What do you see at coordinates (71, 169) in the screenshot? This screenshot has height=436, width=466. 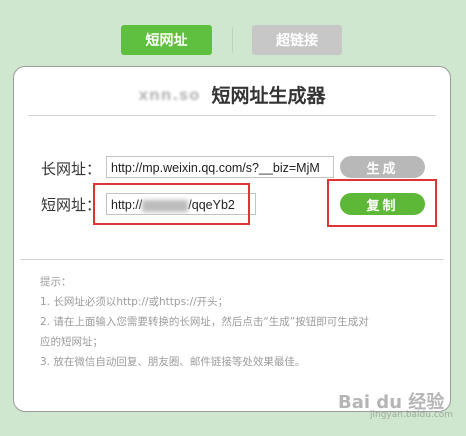 I see `long-url-label: 长网址：` at bounding box center [71, 169].